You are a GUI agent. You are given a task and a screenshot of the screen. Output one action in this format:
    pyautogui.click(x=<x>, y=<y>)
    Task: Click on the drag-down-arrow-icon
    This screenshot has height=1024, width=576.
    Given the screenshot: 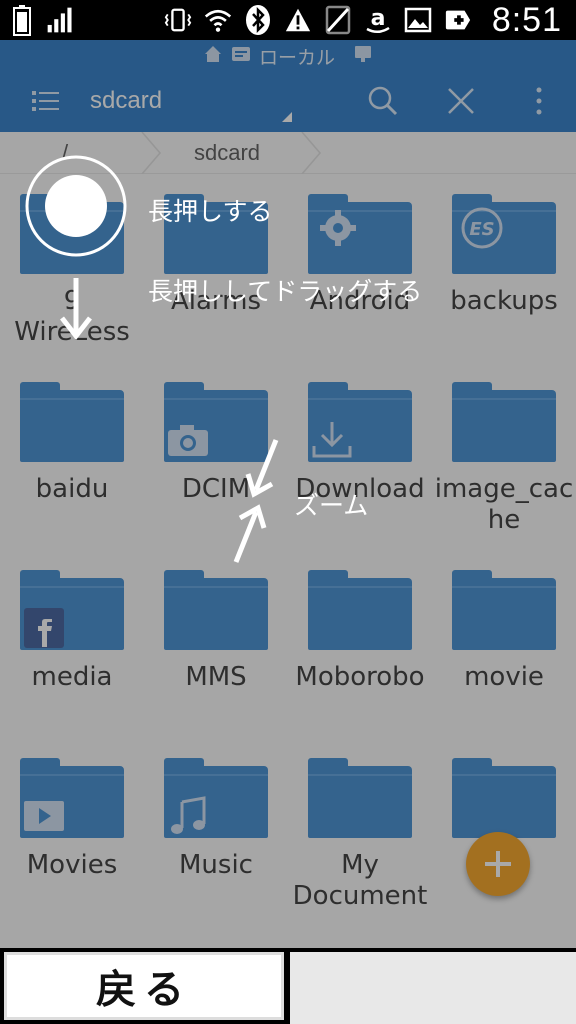 What is the action you would take?
    pyautogui.click(x=76, y=309)
    